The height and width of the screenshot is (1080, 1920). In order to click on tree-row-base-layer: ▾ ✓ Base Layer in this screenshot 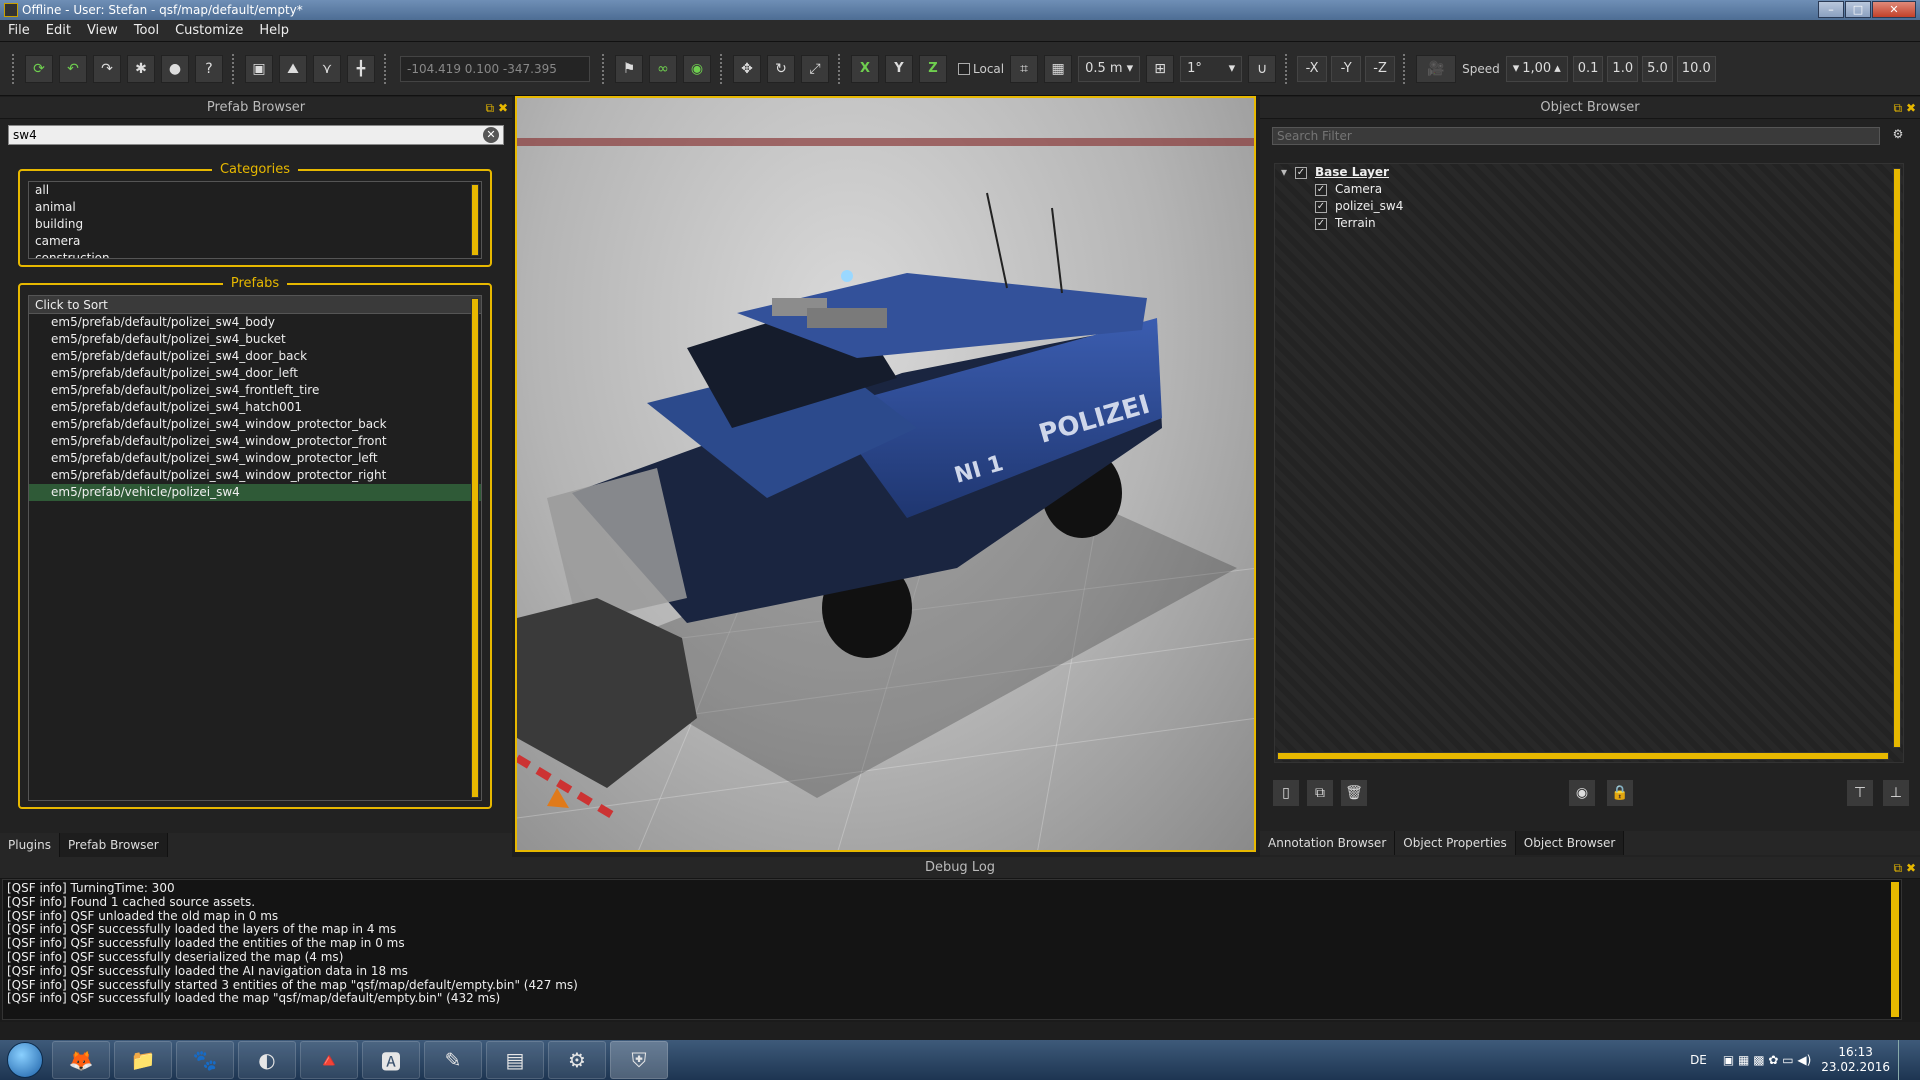, I will do `click(1589, 172)`.